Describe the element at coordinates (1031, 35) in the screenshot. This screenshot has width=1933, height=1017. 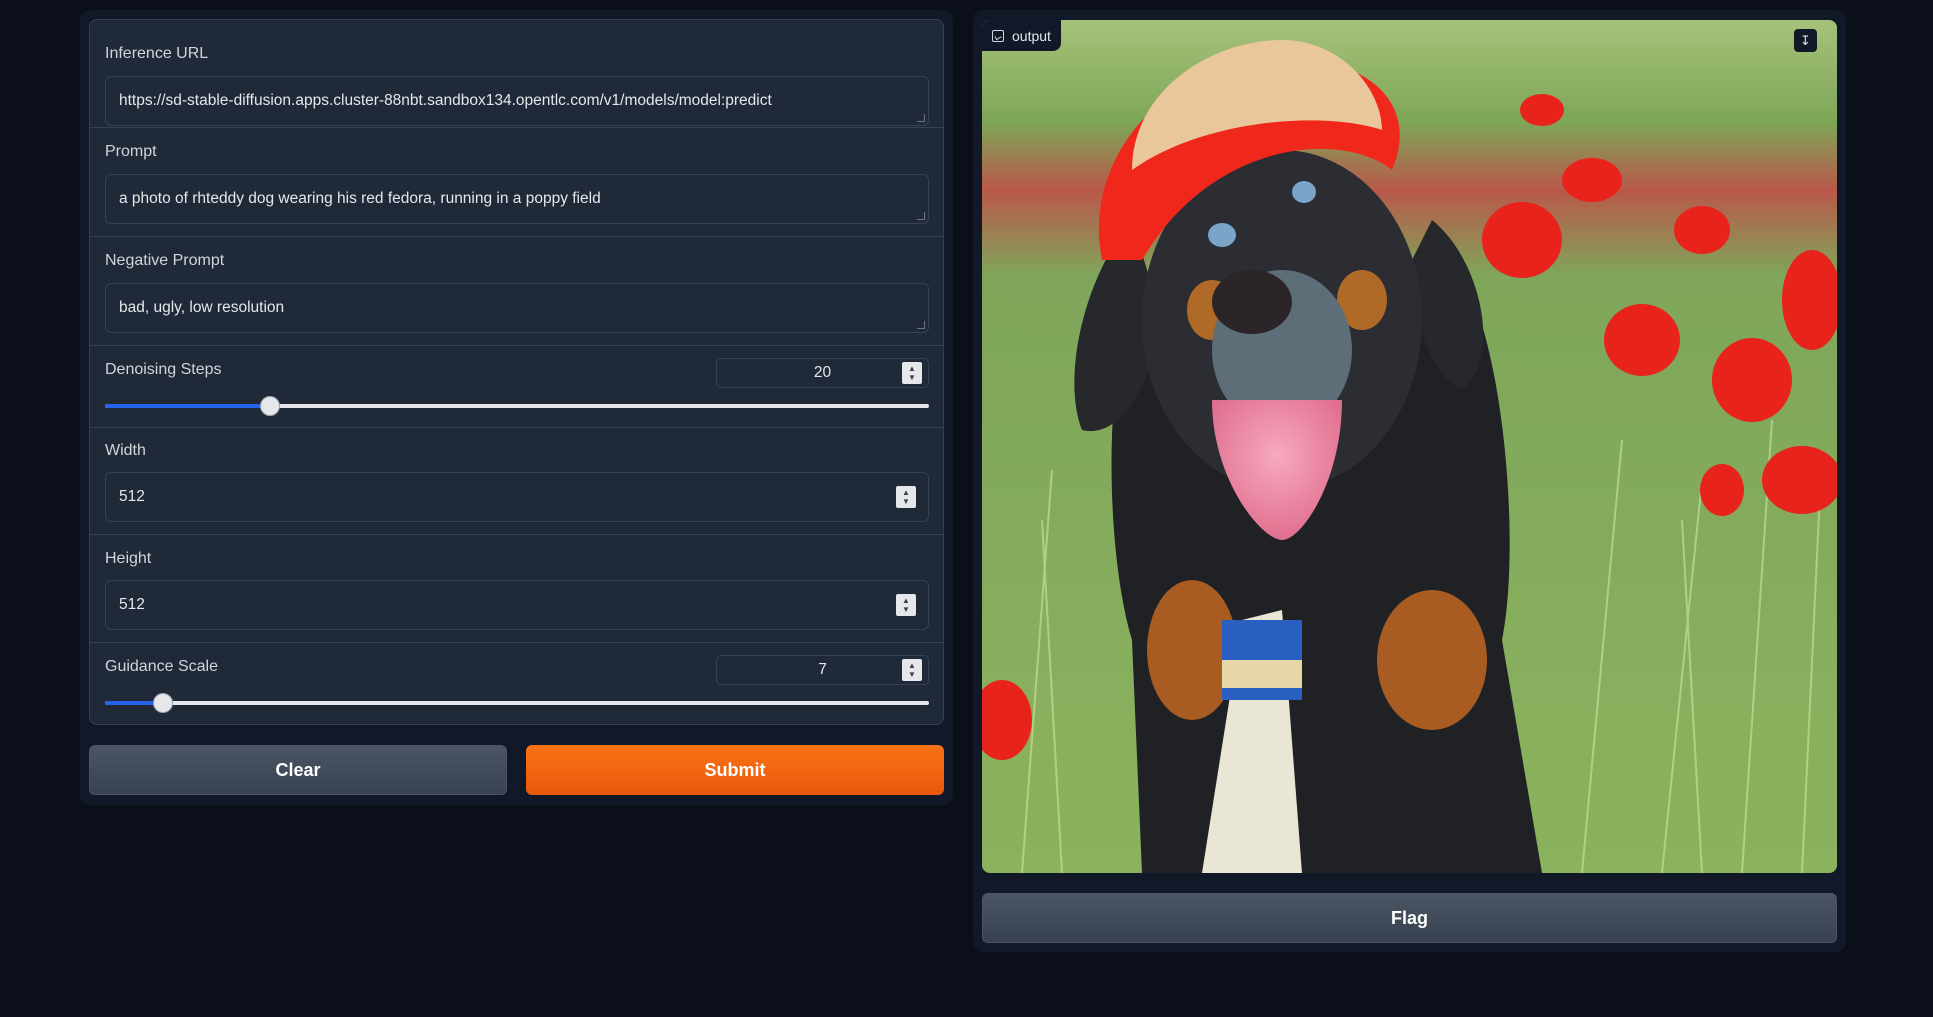
I see `output-label: output` at that location.